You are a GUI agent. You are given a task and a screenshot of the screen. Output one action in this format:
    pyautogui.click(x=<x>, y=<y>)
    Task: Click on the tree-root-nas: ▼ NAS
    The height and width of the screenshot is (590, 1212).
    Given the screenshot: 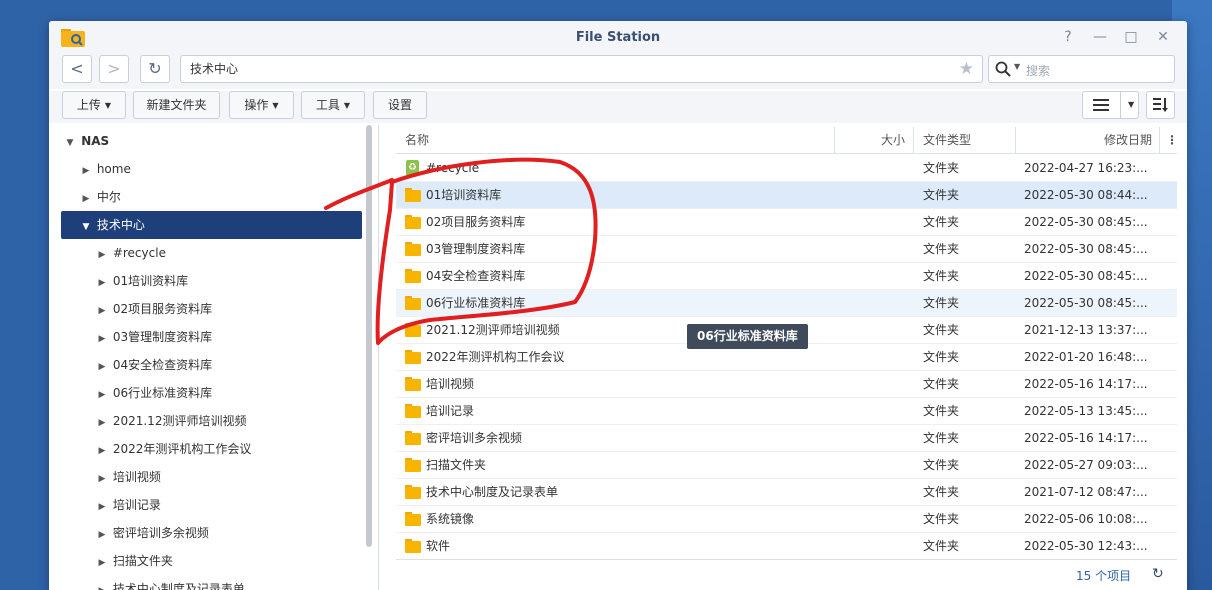 What is the action you would take?
    pyautogui.click(x=86, y=142)
    